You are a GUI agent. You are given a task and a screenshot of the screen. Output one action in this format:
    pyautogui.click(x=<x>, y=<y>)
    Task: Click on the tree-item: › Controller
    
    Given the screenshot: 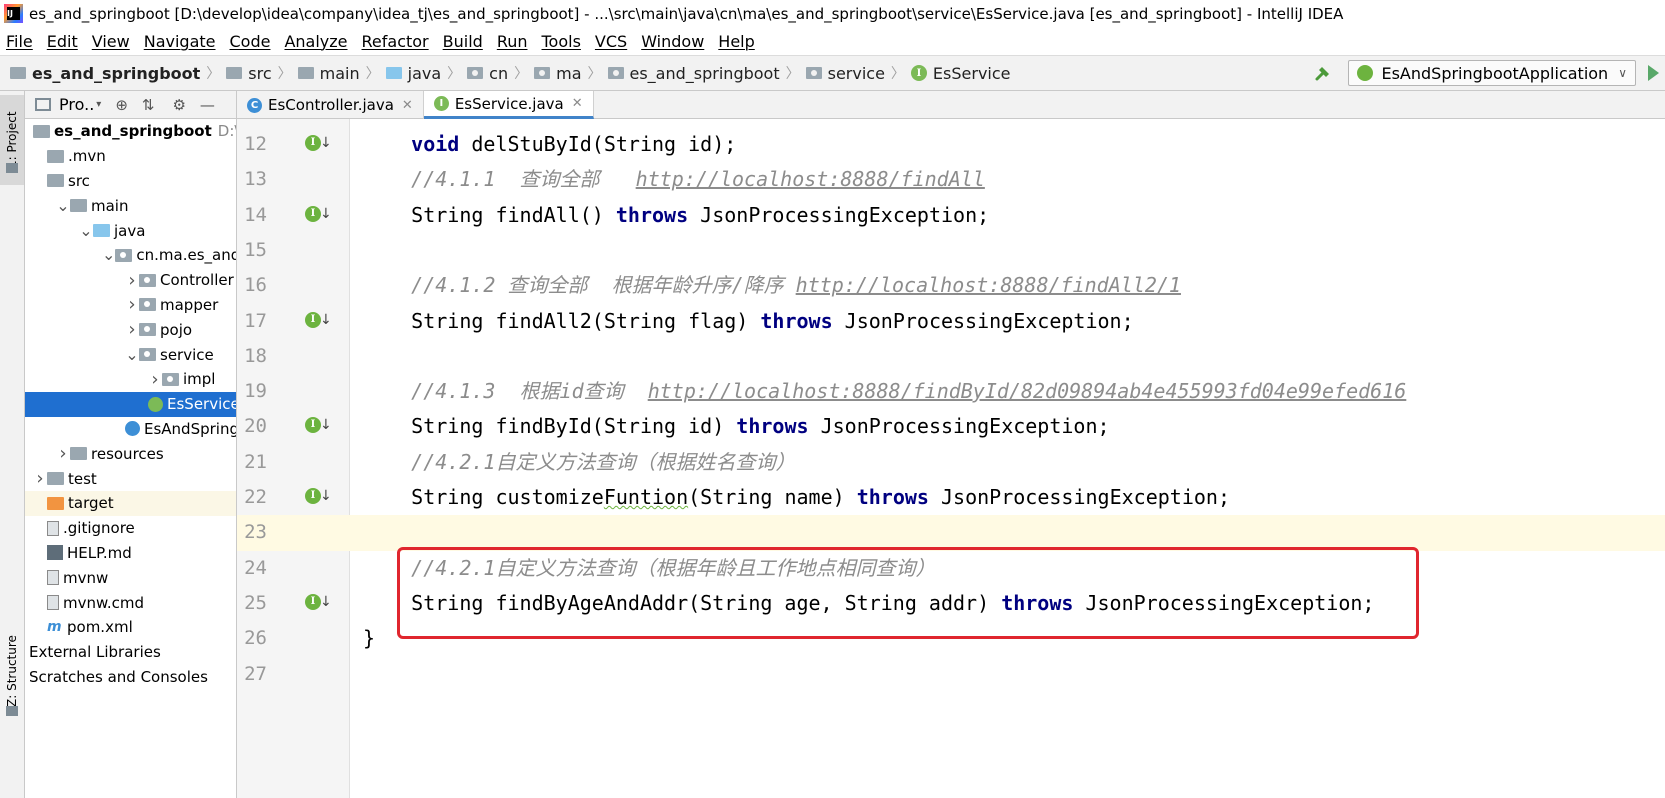 What is the action you would take?
    pyautogui.click(x=130, y=280)
    